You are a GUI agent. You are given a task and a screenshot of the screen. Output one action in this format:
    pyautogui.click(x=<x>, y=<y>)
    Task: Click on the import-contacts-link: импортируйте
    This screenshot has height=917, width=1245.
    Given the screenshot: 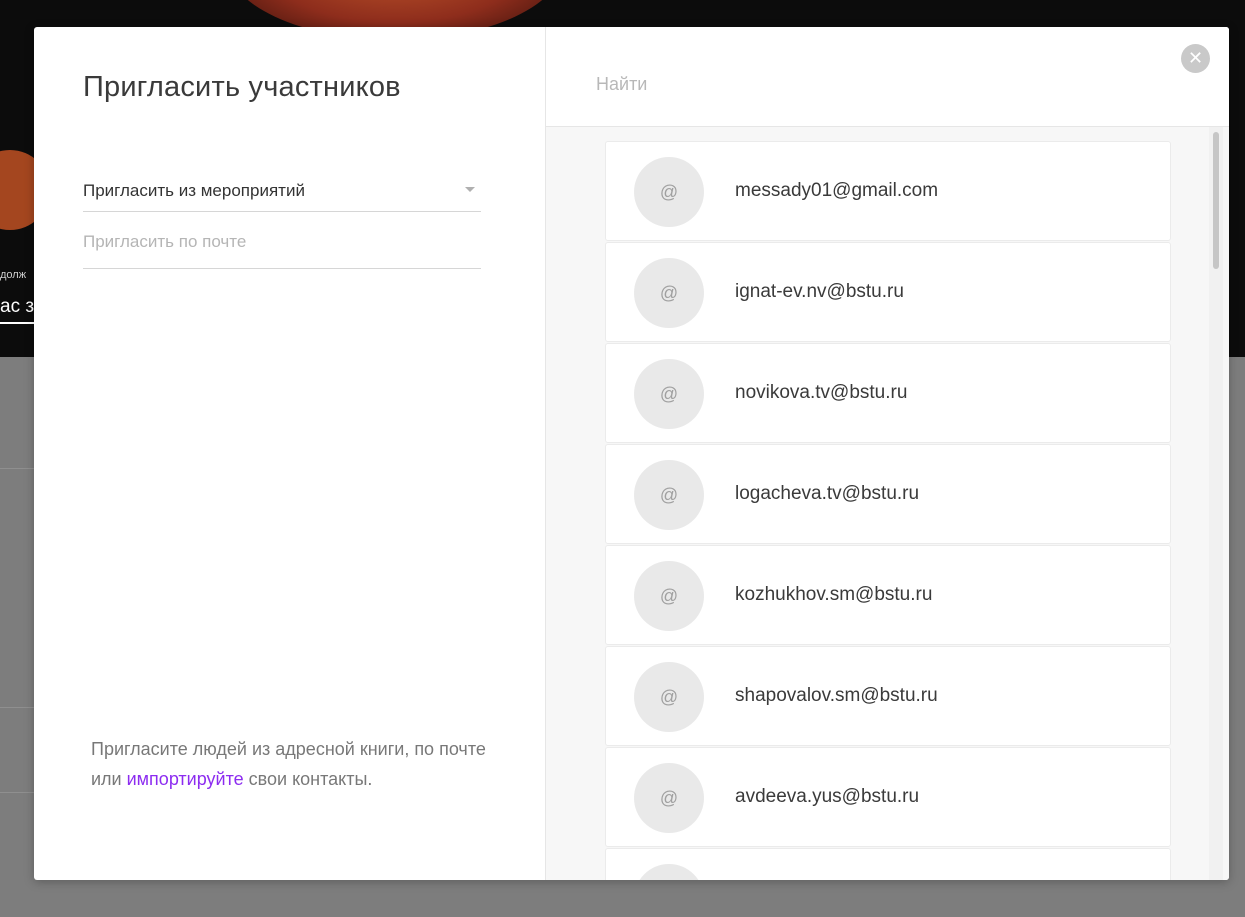 What is the action you would take?
    pyautogui.click(x=185, y=779)
    